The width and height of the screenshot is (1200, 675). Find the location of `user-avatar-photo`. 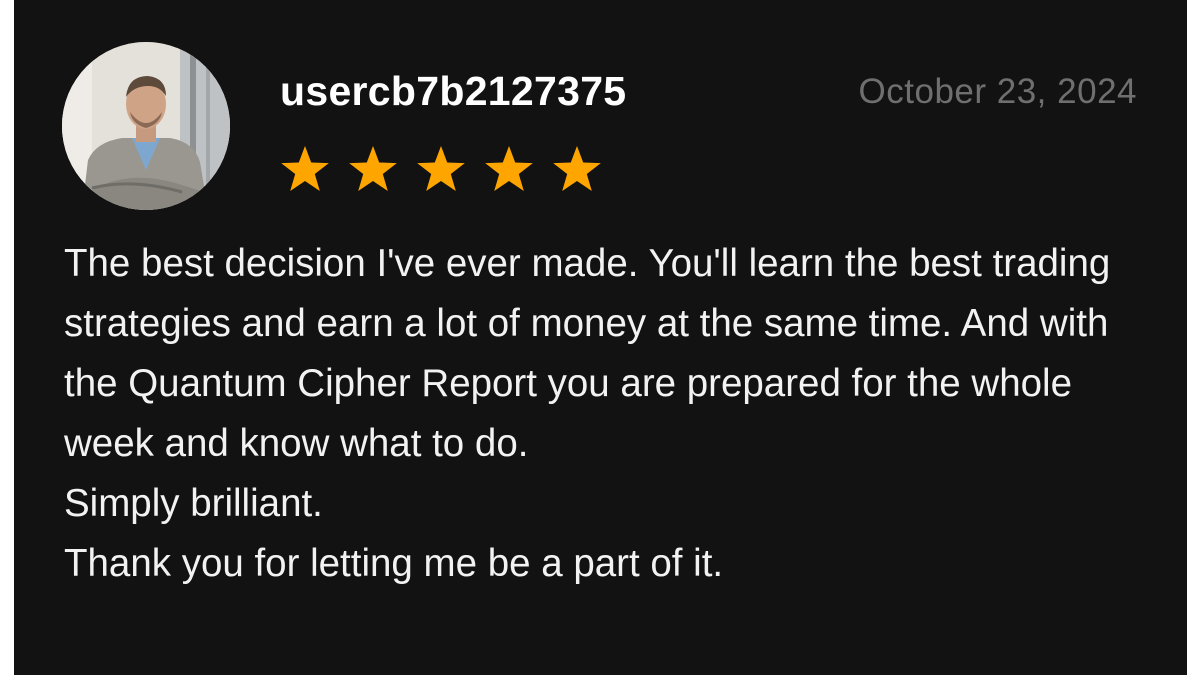

user-avatar-photo is located at coordinates (146, 126).